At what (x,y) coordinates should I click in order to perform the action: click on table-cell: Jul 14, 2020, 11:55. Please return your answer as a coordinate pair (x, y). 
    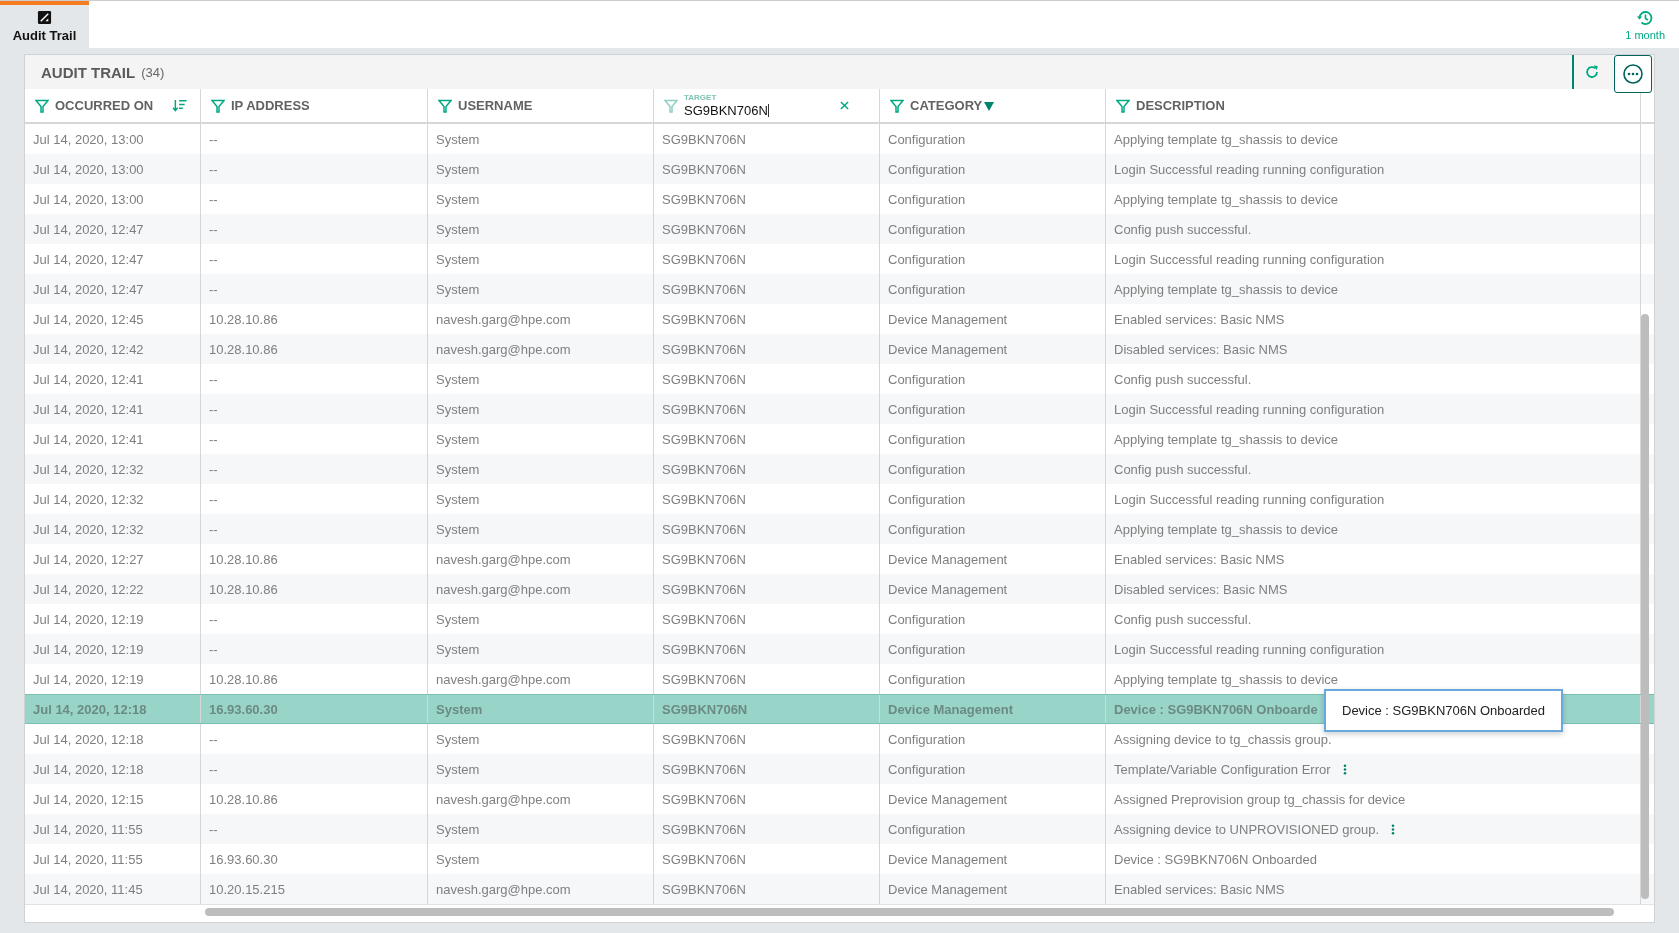
    Looking at the image, I should click on (88, 829).